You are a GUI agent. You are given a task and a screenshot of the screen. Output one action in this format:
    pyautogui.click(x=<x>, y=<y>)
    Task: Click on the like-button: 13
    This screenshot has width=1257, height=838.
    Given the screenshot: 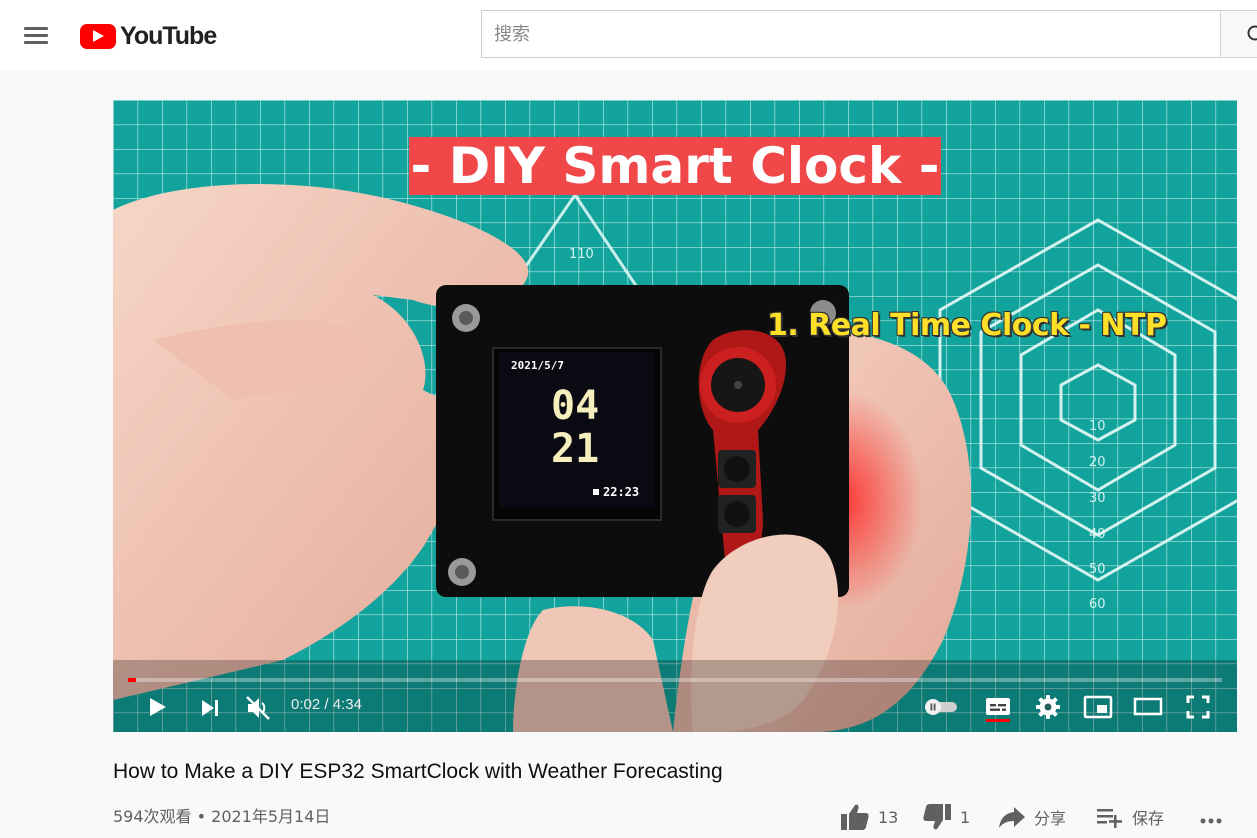 What is the action you would take?
    pyautogui.click(x=869, y=817)
    